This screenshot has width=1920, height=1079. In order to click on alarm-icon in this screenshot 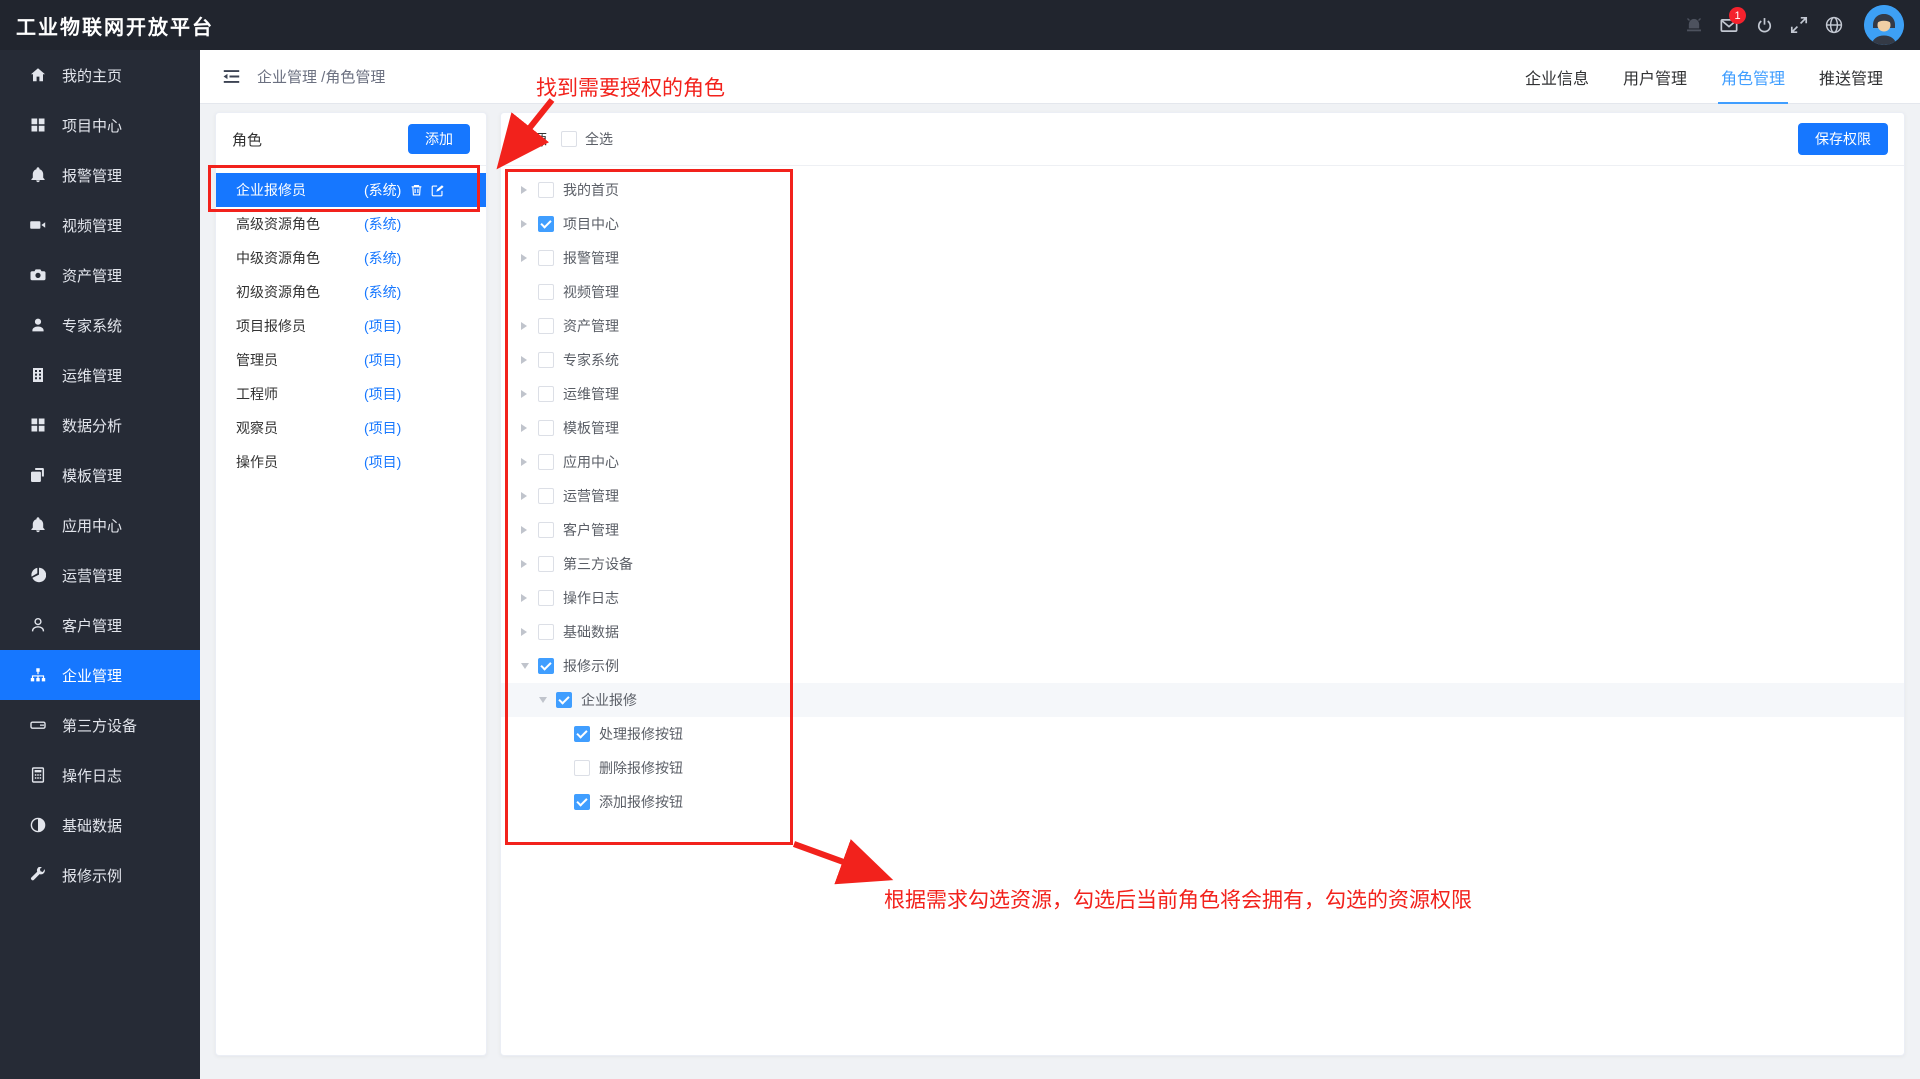, I will do `click(1694, 25)`.